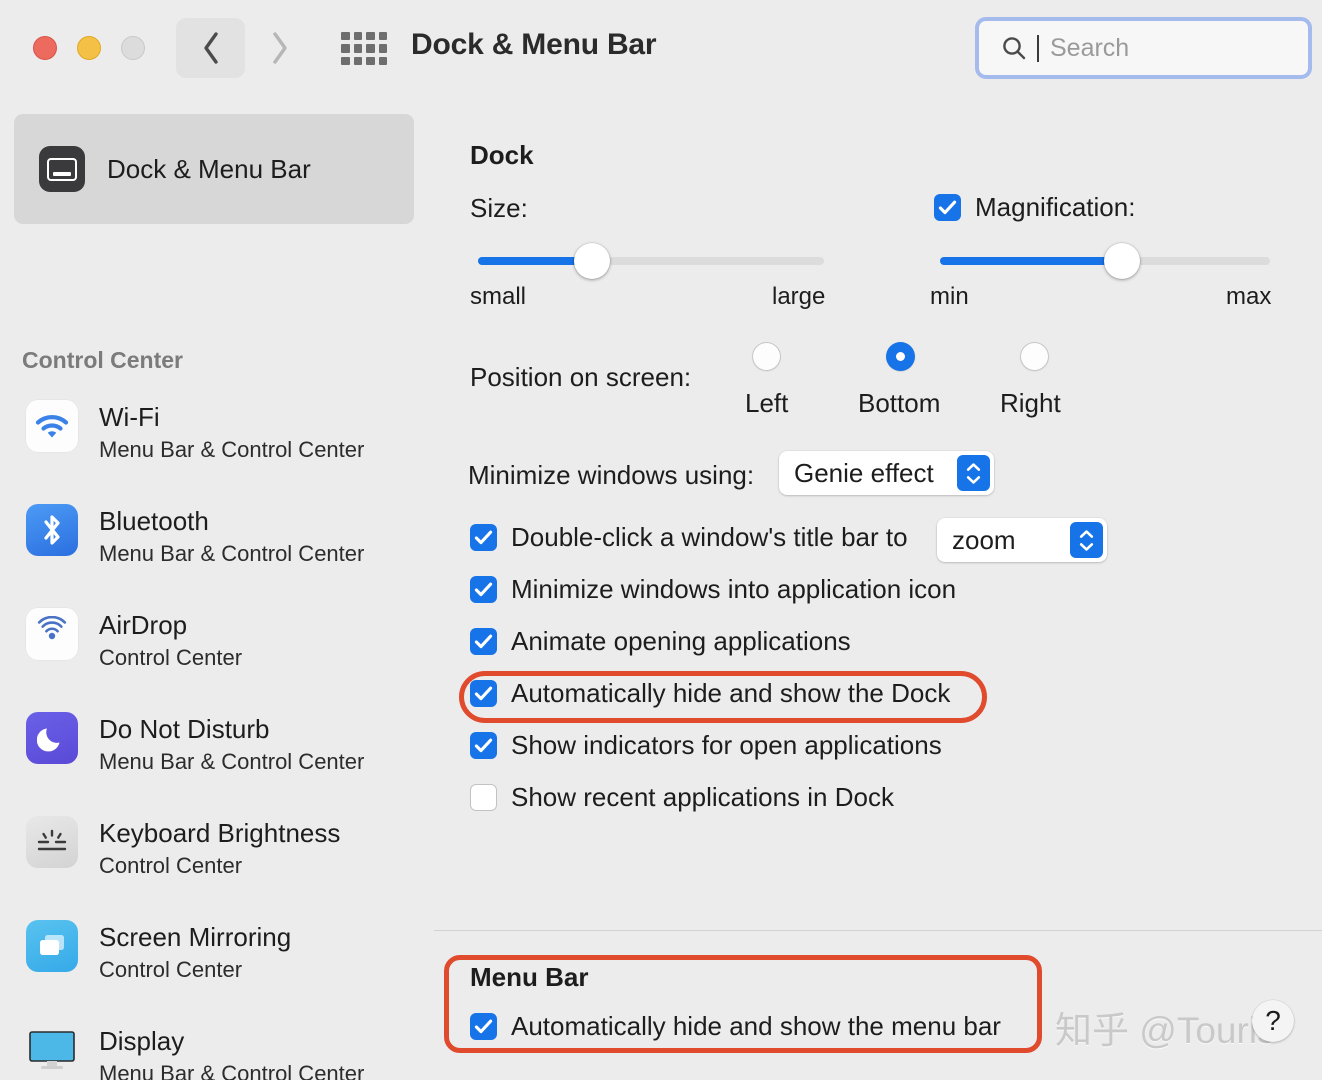 The image size is (1322, 1080). I want to click on dock-magnification-slider, so click(1105, 261).